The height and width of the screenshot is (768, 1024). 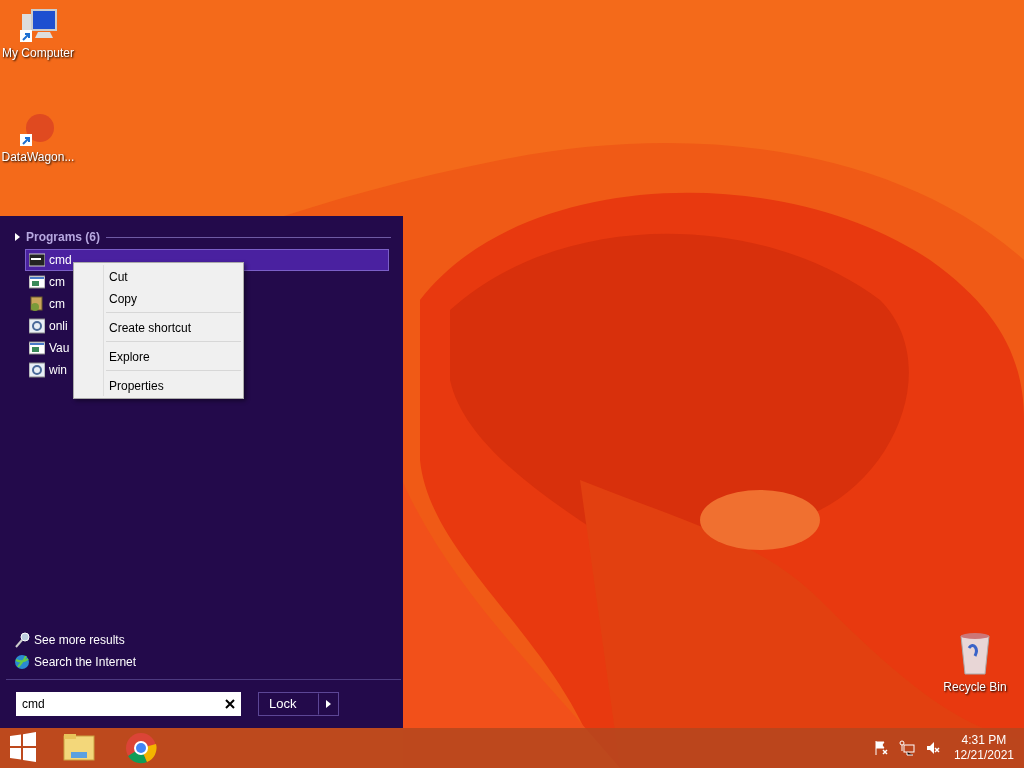 I want to click on icon-label: Recycle Bin, so click(x=975, y=687).